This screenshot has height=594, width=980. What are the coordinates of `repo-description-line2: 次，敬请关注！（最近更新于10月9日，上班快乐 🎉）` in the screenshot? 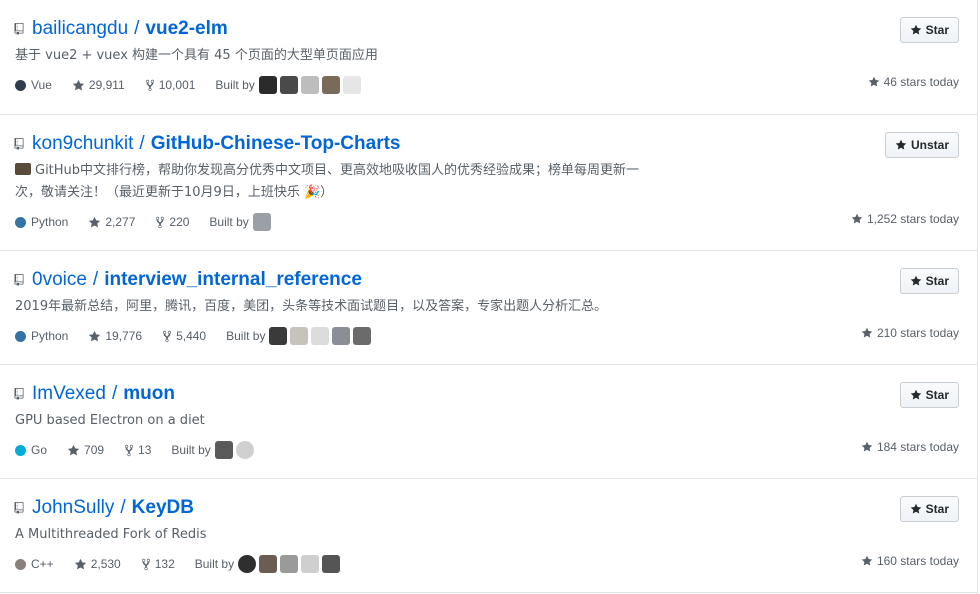 It's located at (174, 192).